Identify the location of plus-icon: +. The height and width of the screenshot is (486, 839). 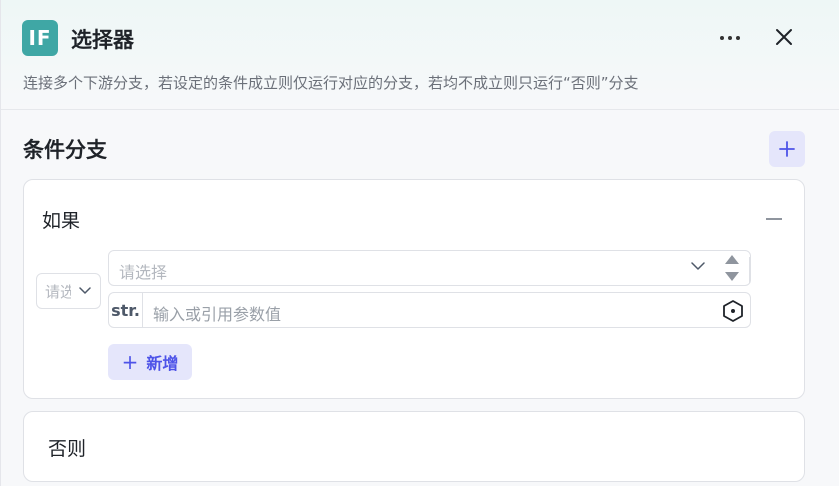
(130, 362).